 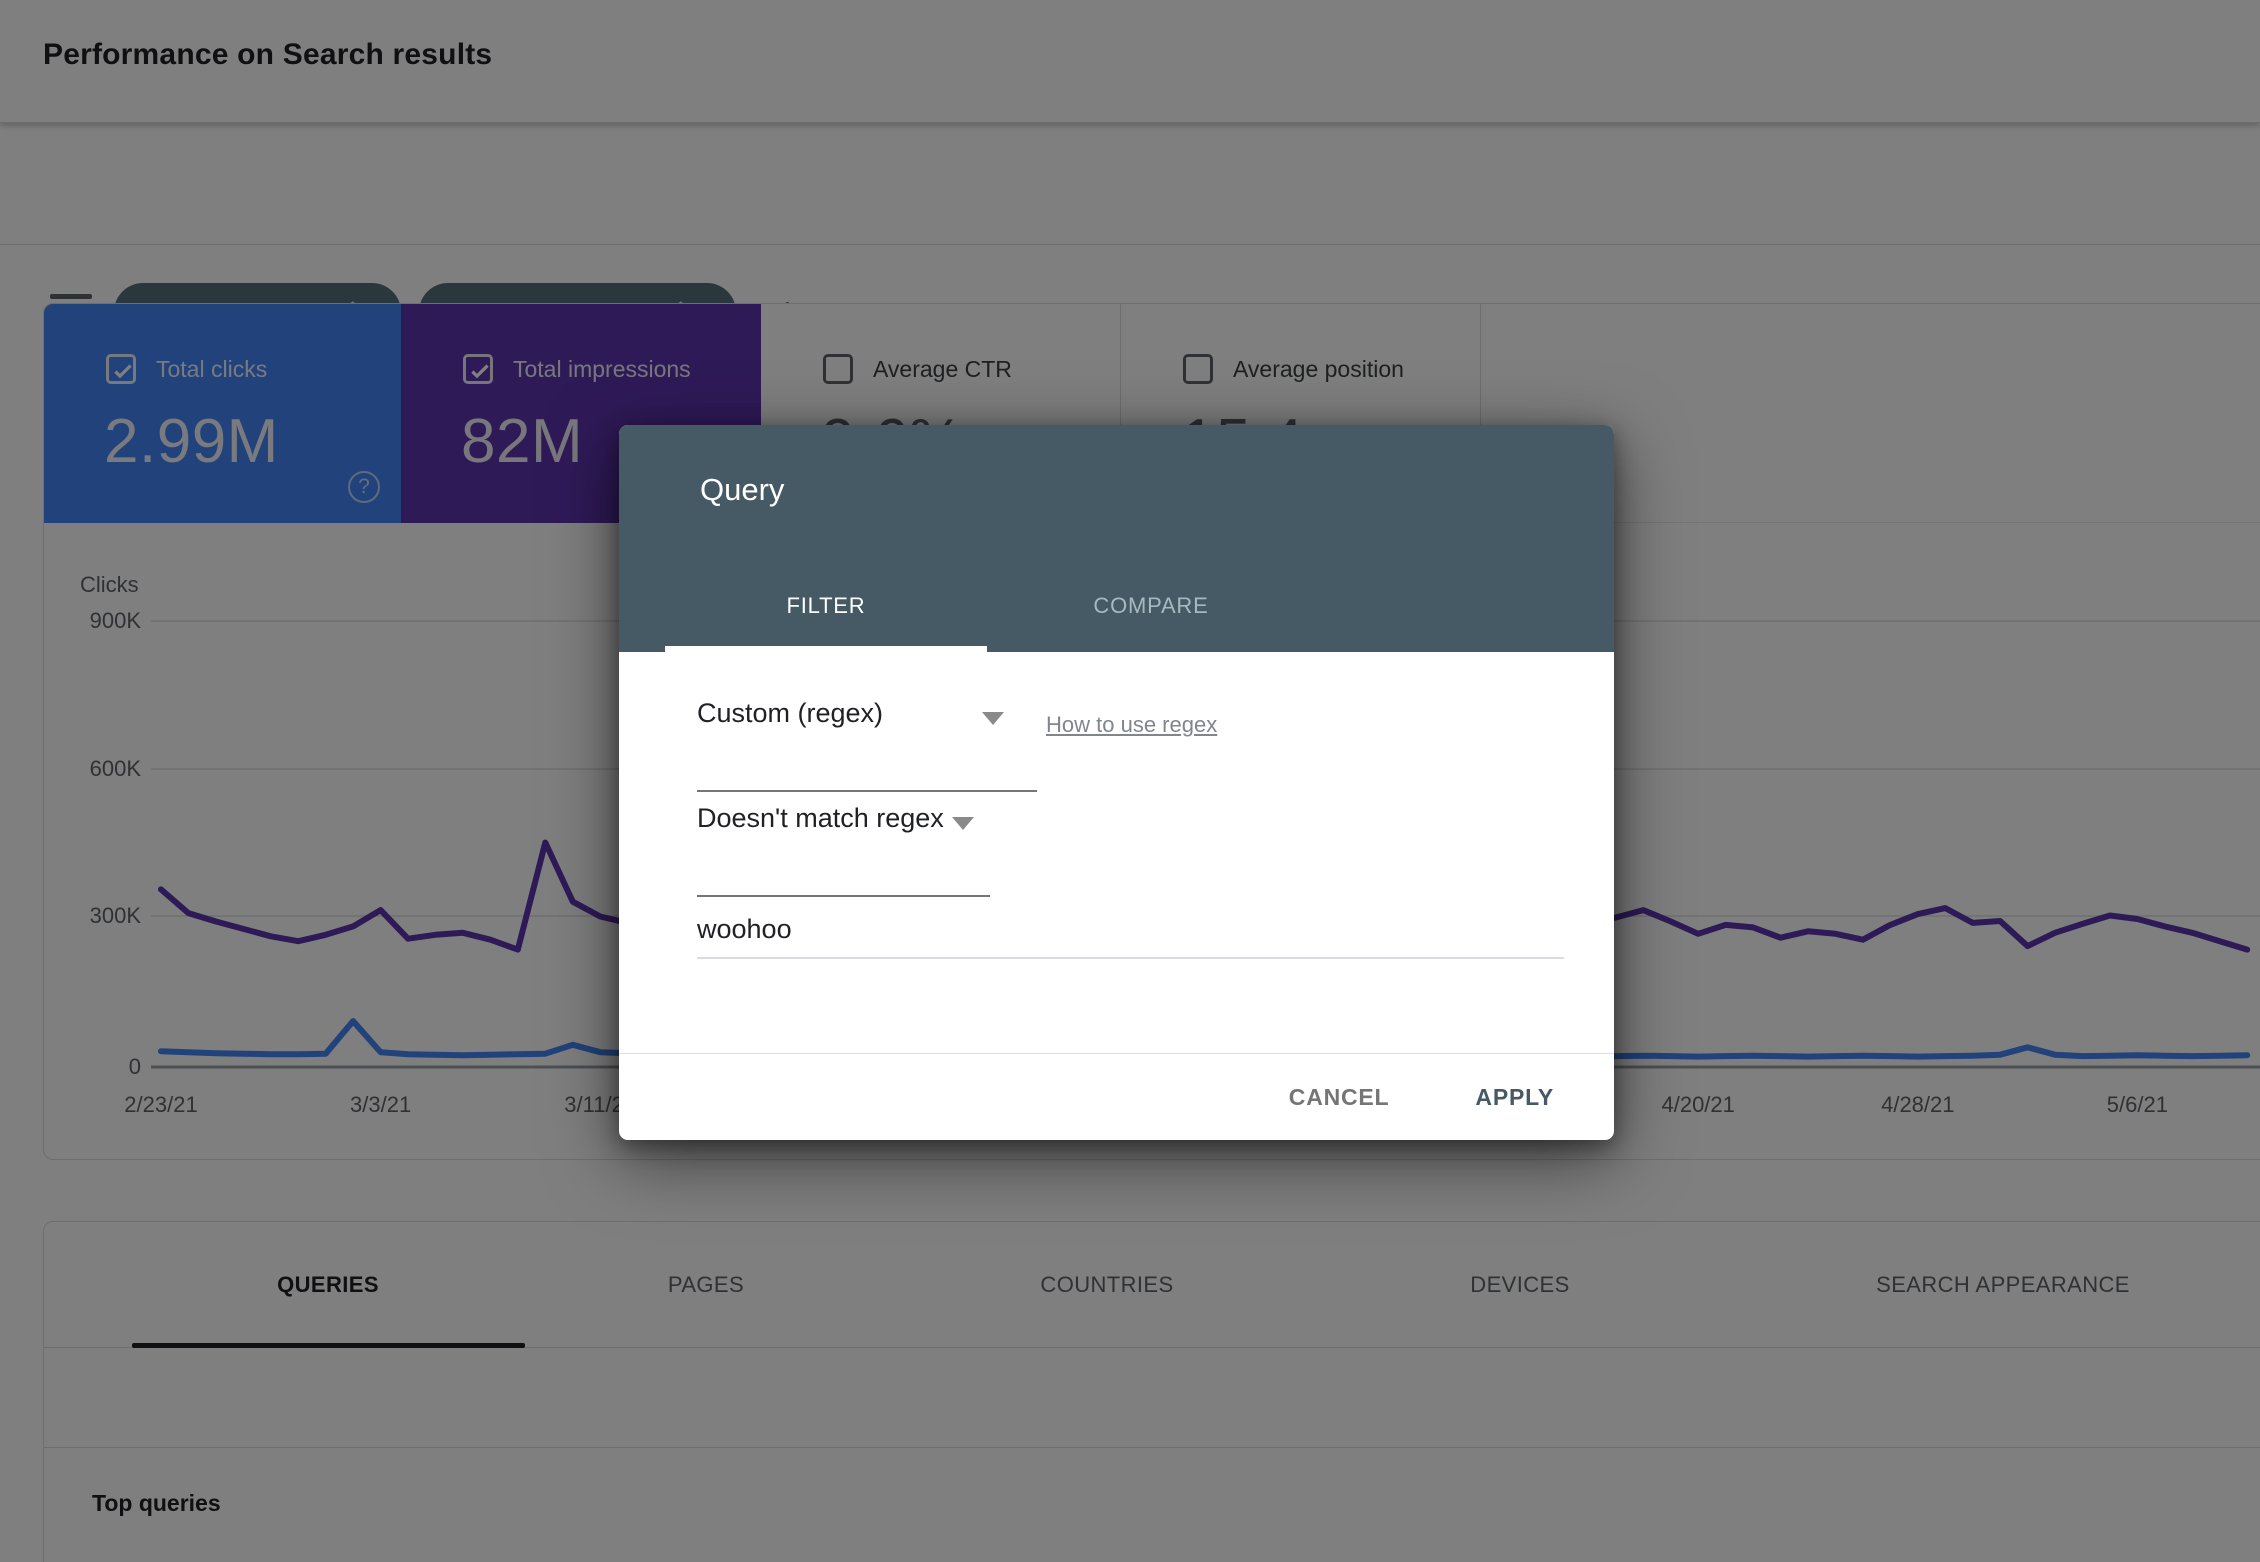 What do you see at coordinates (820, 818) in the screenshot?
I see `match-type-value: Doesn't match regex` at bounding box center [820, 818].